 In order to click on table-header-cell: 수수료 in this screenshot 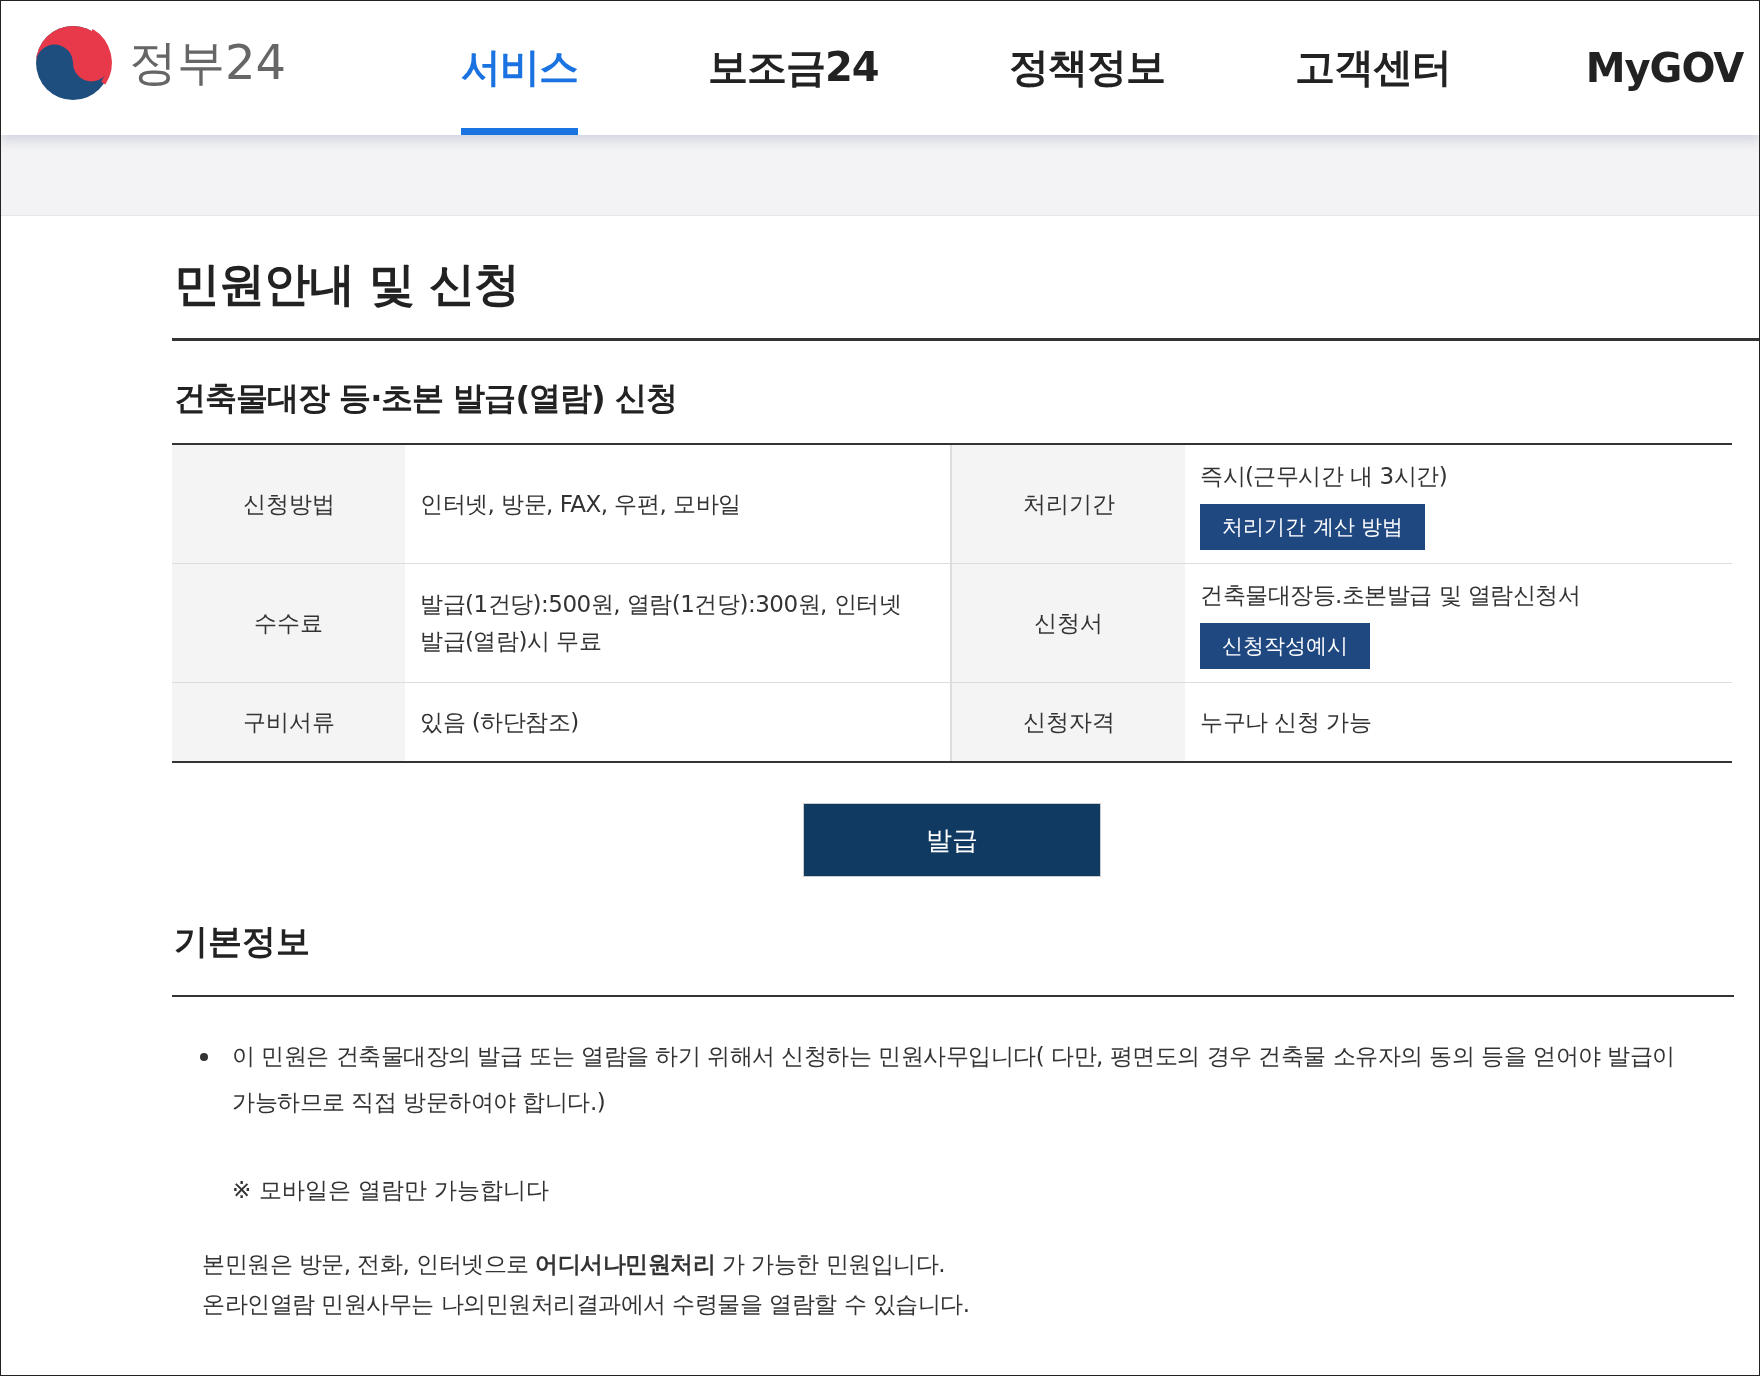, I will do `click(288, 623)`.